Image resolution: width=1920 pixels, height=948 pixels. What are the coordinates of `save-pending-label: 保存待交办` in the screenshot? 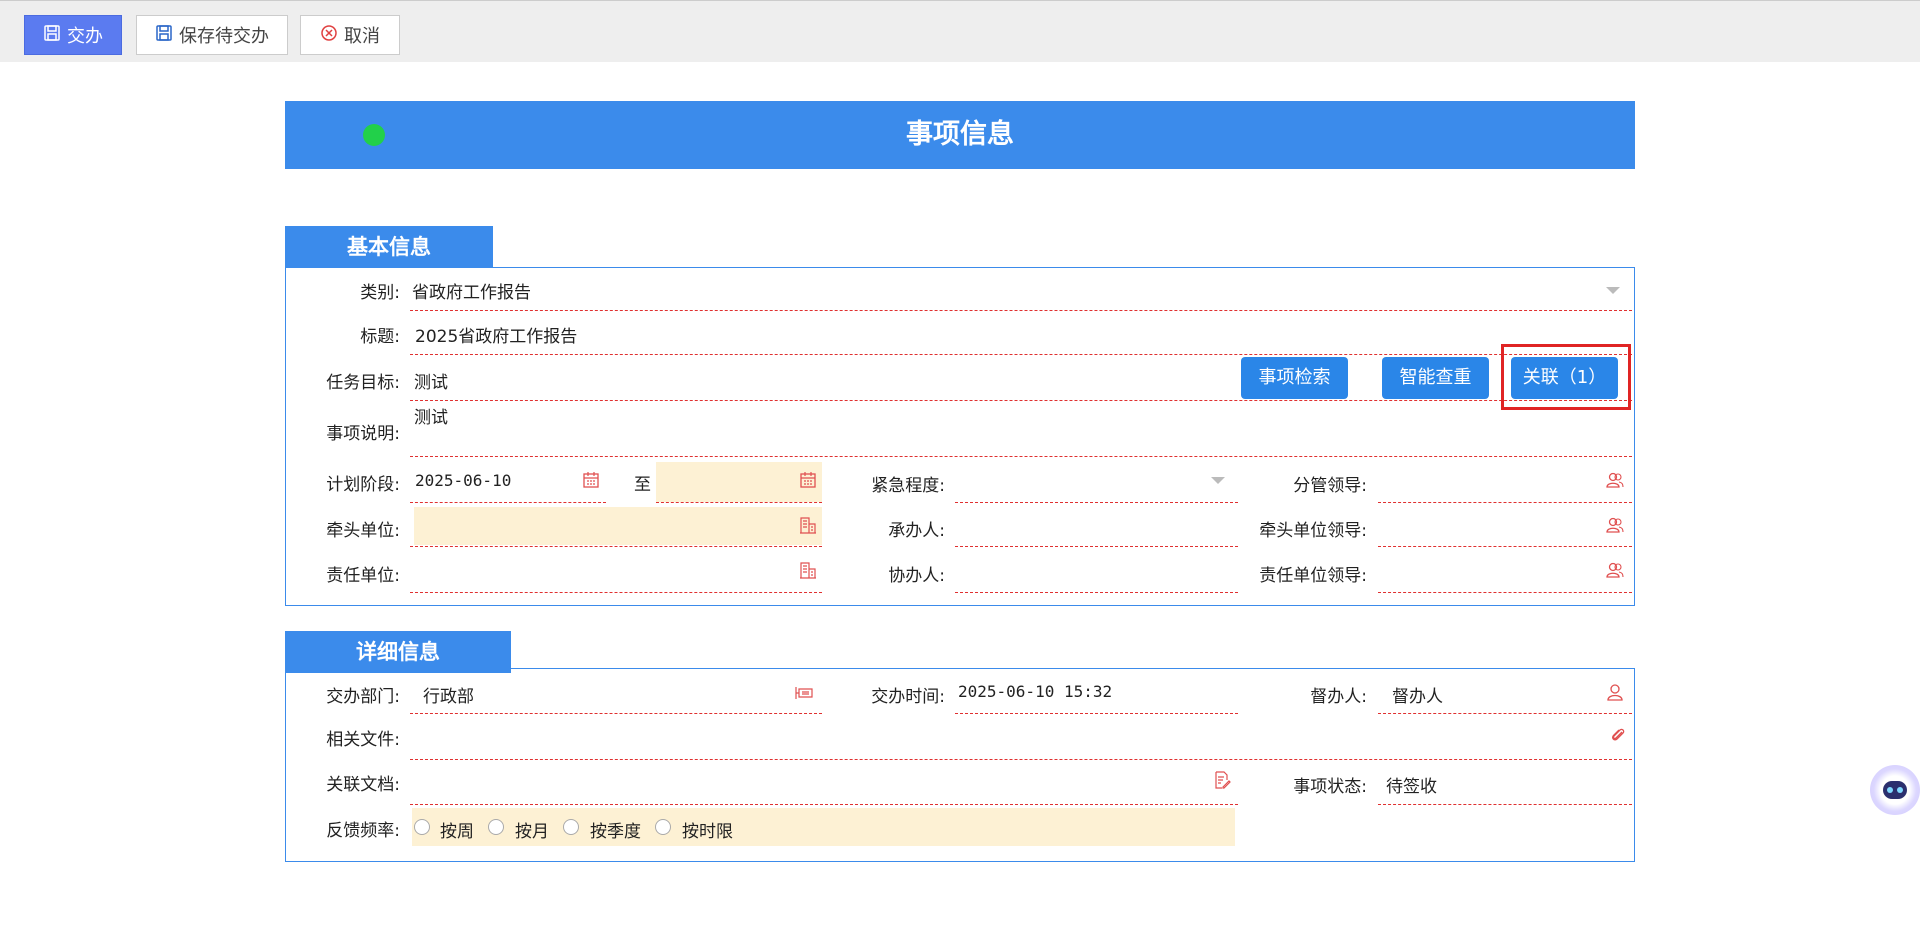 It's located at (224, 36).